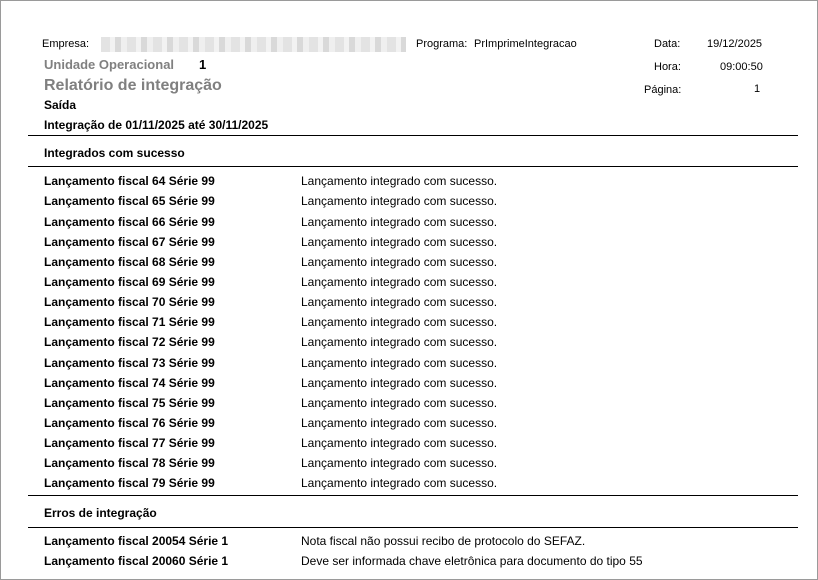  What do you see at coordinates (156, 125) in the screenshot?
I see `report-periodo: Integração de 01/11/2025 até 30/11/2025` at bounding box center [156, 125].